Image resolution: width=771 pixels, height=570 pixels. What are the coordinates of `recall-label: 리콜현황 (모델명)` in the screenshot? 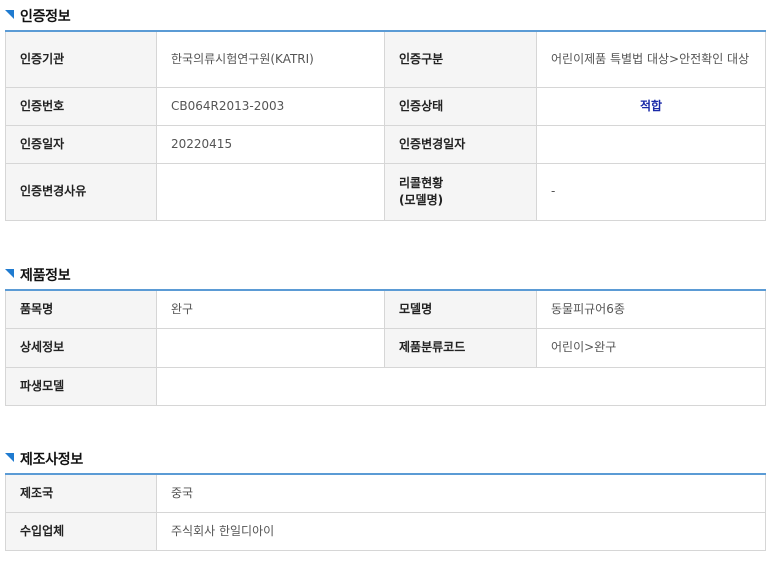 It's located at (460, 191).